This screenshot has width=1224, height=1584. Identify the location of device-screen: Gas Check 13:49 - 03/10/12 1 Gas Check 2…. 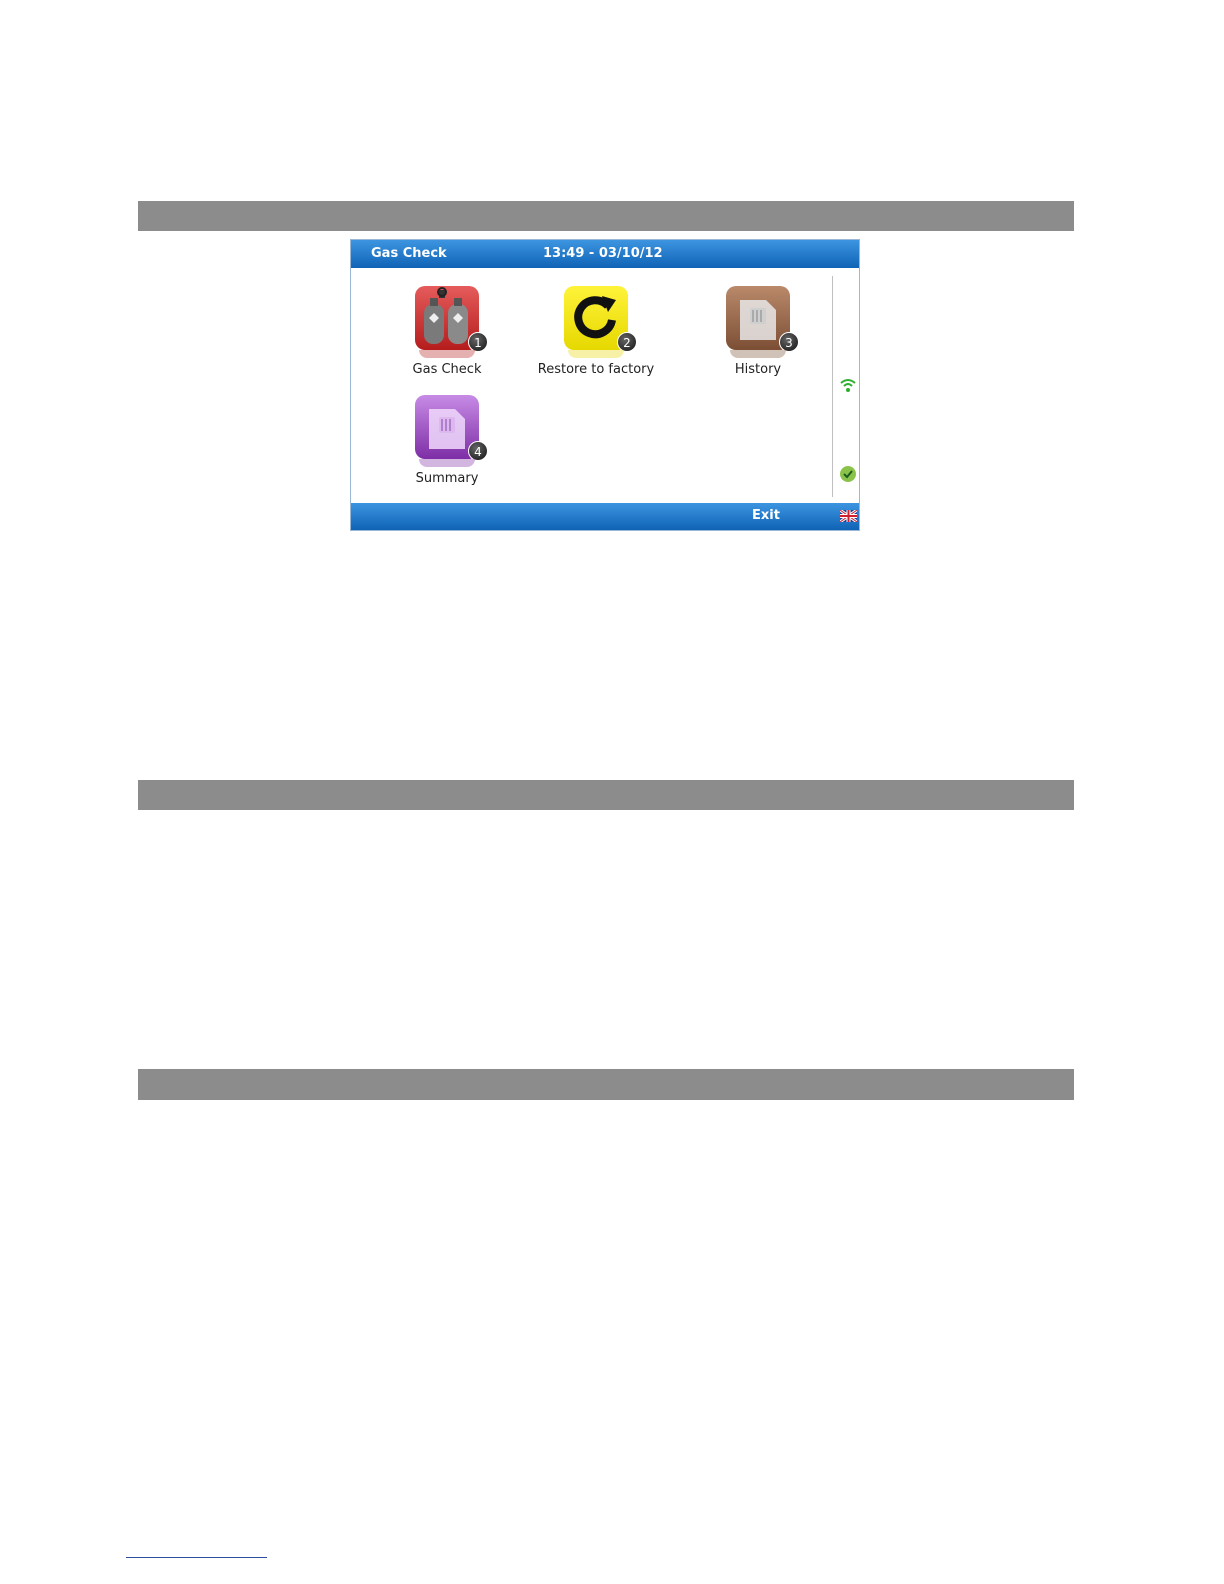
(605, 385).